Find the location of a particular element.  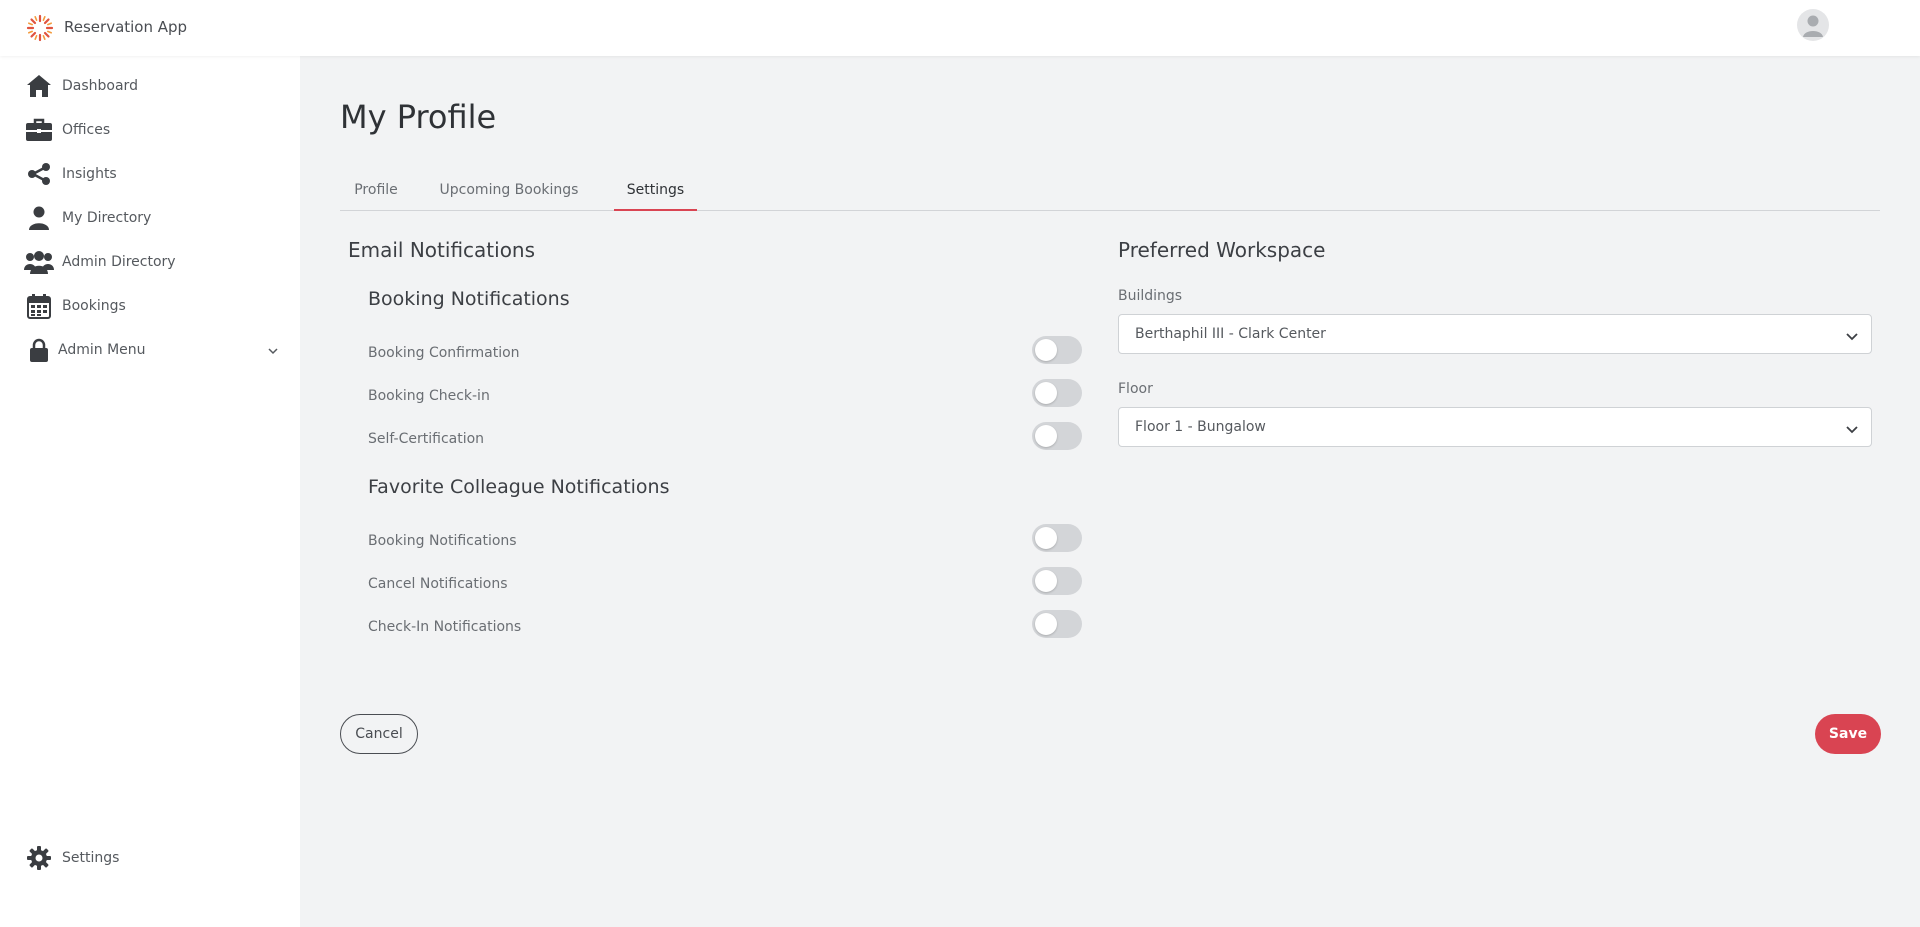

booking-confirmation-label: Booking Confirmation is located at coordinates (444, 353).